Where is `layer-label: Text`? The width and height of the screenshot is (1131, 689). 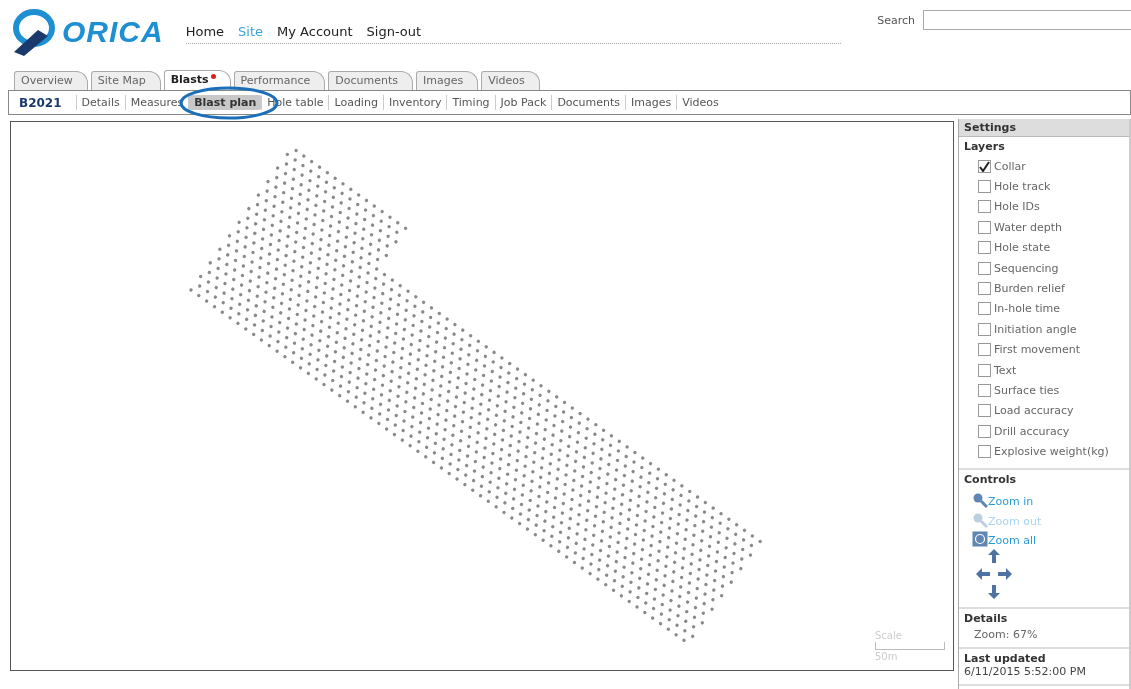 layer-label: Text is located at coordinates (1005, 370).